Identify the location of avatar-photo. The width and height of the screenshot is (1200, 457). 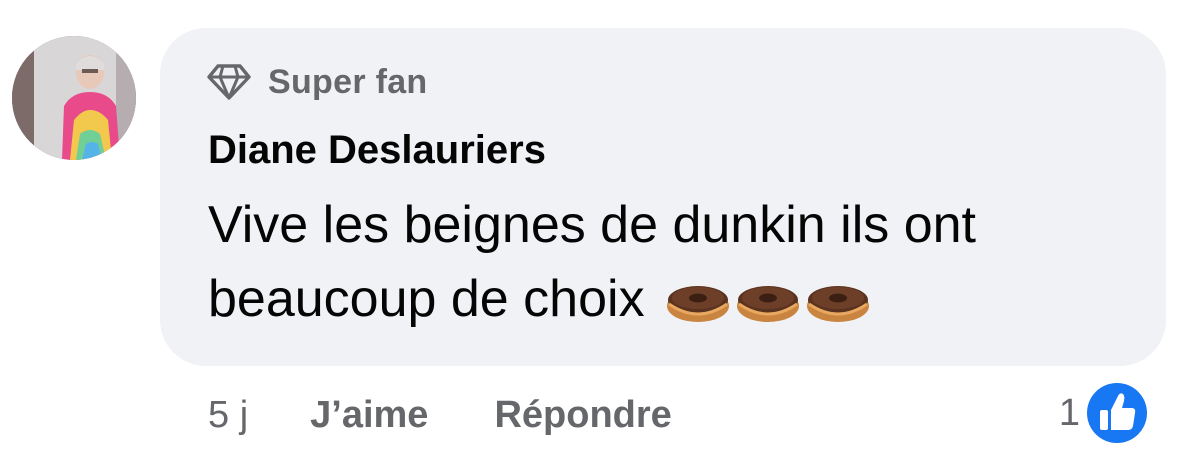
(74, 98).